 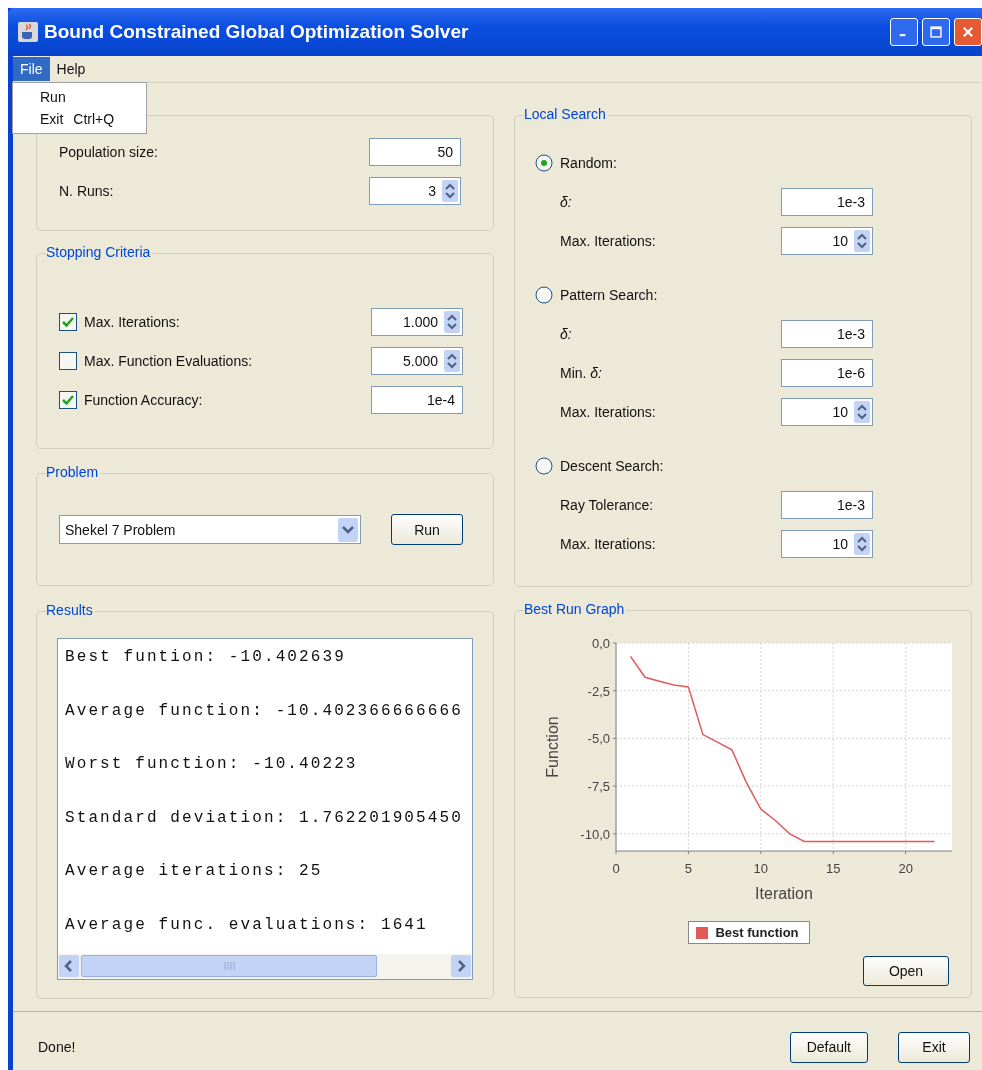 What do you see at coordinates (600, 643) in the screenshot?
I see `axis-tick-label: 0,0` at bounding box center [600, 643].